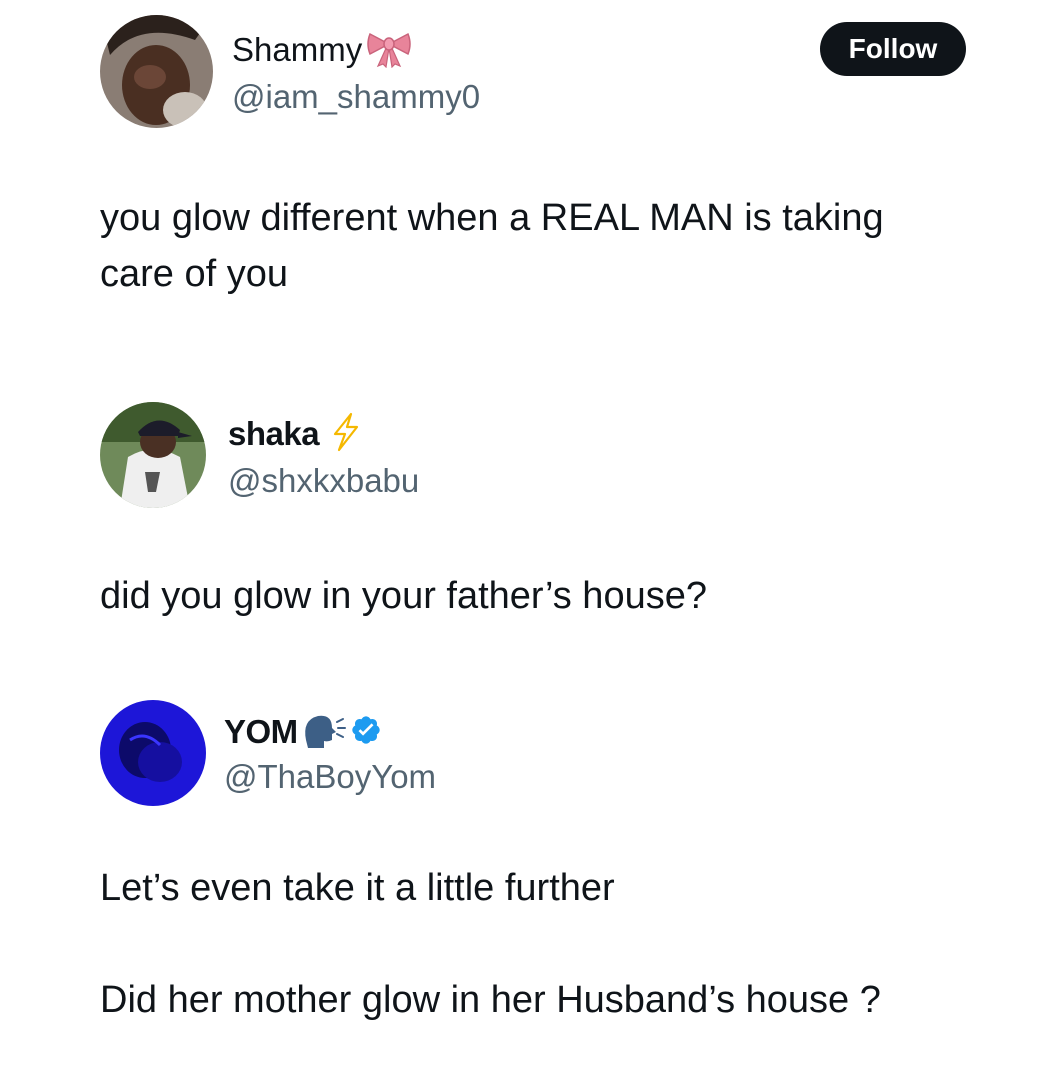 This screenshot has width=1056, height=1080. I want to click on display-name: Shammy, so click(297, 50).